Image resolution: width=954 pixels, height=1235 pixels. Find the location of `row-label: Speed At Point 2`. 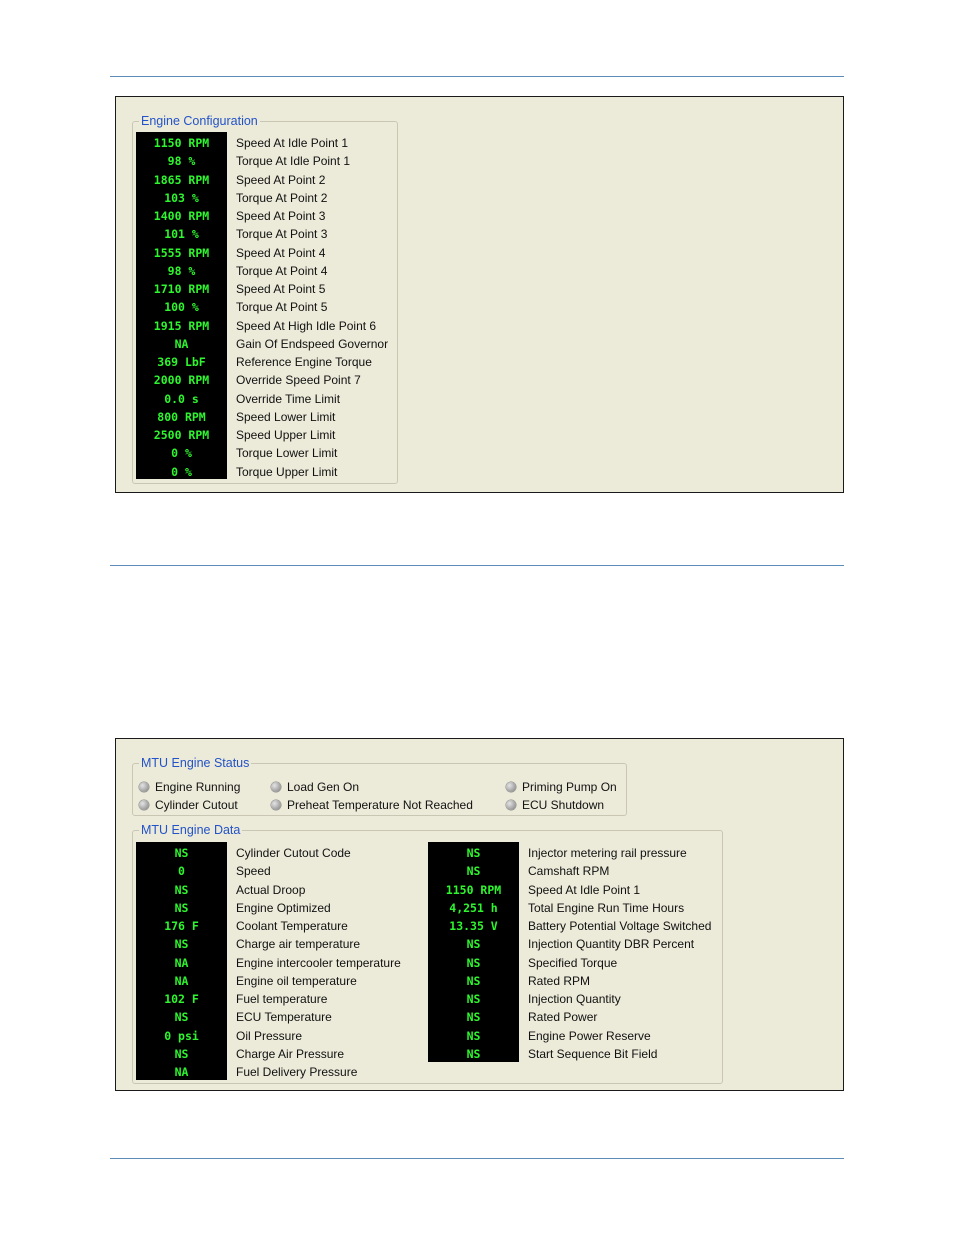

row-label: Speed At Point 2 is located at coordinates (281, 179).